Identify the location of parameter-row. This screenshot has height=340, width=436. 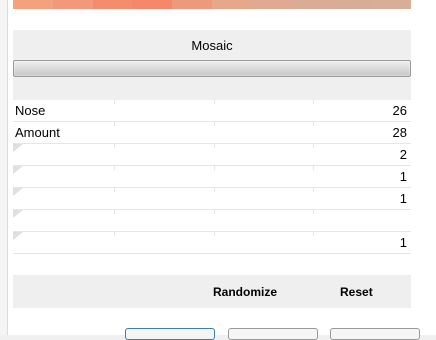
(212, 221).